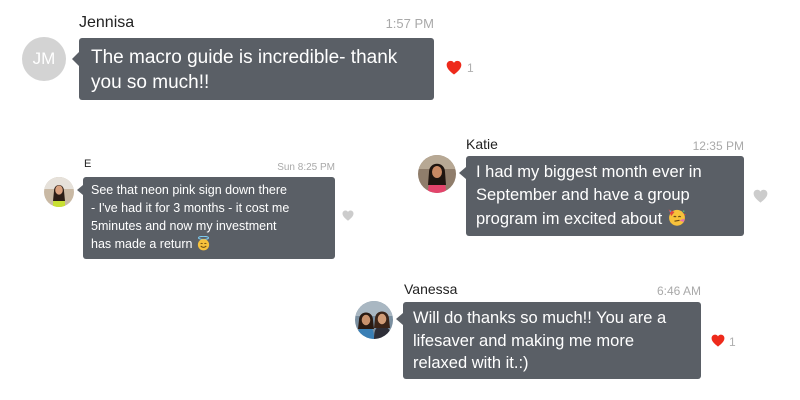  Describe the element at coordinates (540, 318) in the screenshot. I see `message-line: Will do thanks so much!! You are a` at that location.